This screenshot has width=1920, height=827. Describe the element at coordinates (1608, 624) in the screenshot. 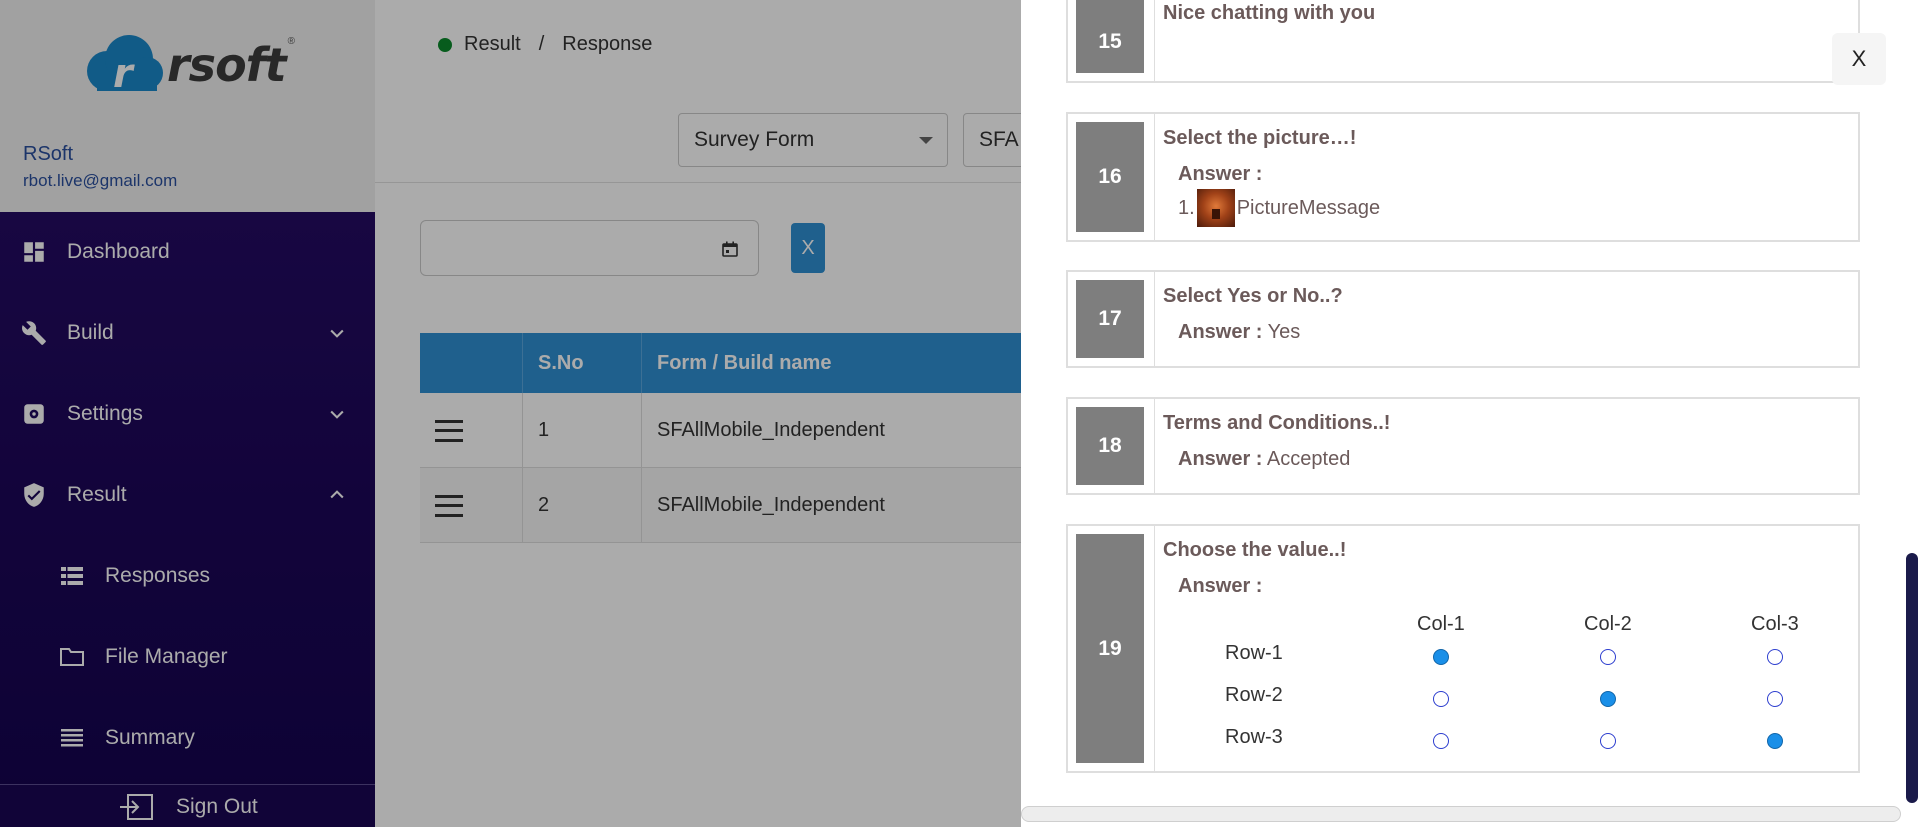

I see `grid-column-header: Col-2` at that location.